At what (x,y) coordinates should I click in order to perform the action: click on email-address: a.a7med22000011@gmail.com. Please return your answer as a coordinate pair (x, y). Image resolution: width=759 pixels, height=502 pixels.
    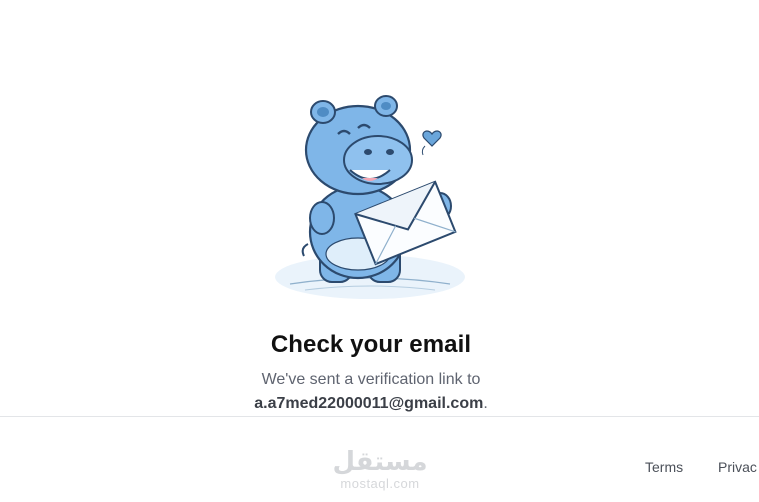
    Looking at the image, I should click on (369, 403).